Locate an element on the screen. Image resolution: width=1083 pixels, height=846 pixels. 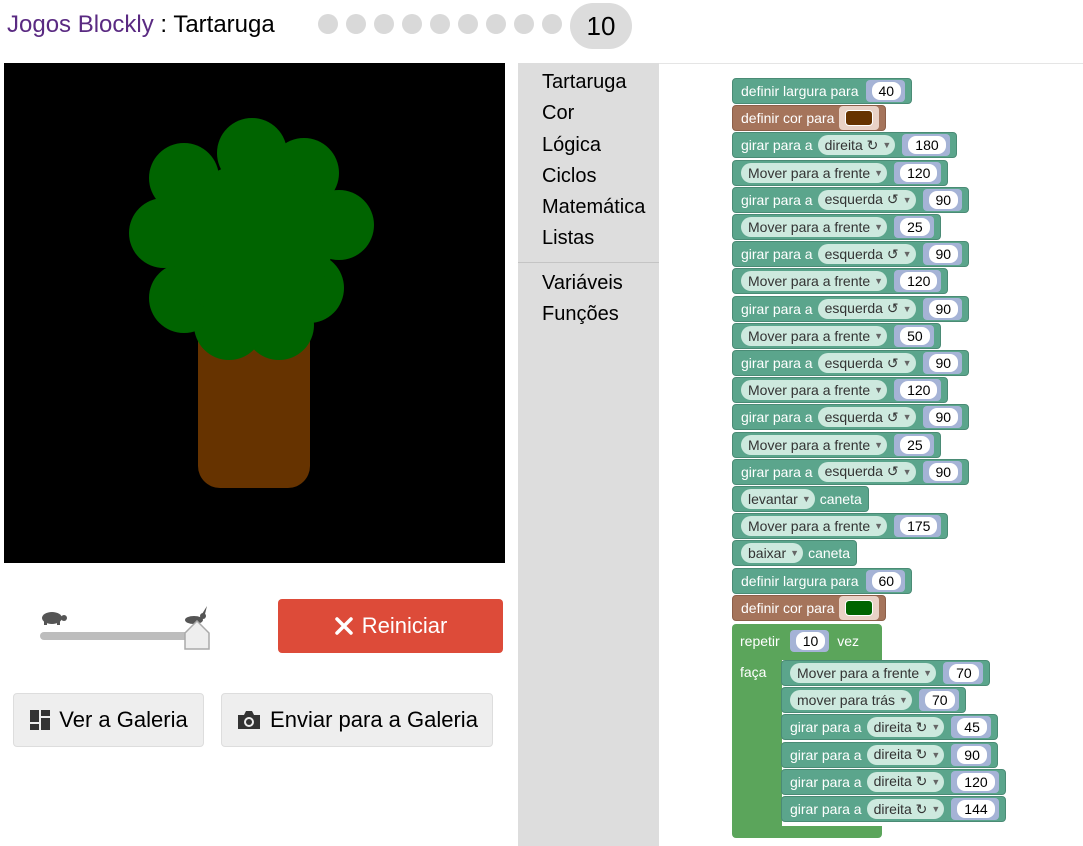
number-input-block: 50 is located at coordinates (914, 335).